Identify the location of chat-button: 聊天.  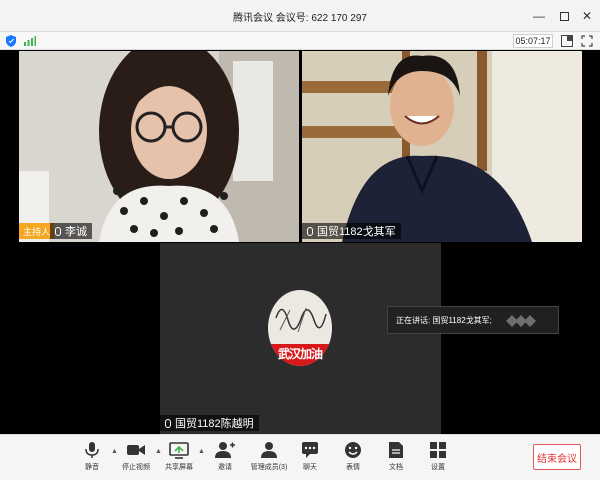
(310, 459).